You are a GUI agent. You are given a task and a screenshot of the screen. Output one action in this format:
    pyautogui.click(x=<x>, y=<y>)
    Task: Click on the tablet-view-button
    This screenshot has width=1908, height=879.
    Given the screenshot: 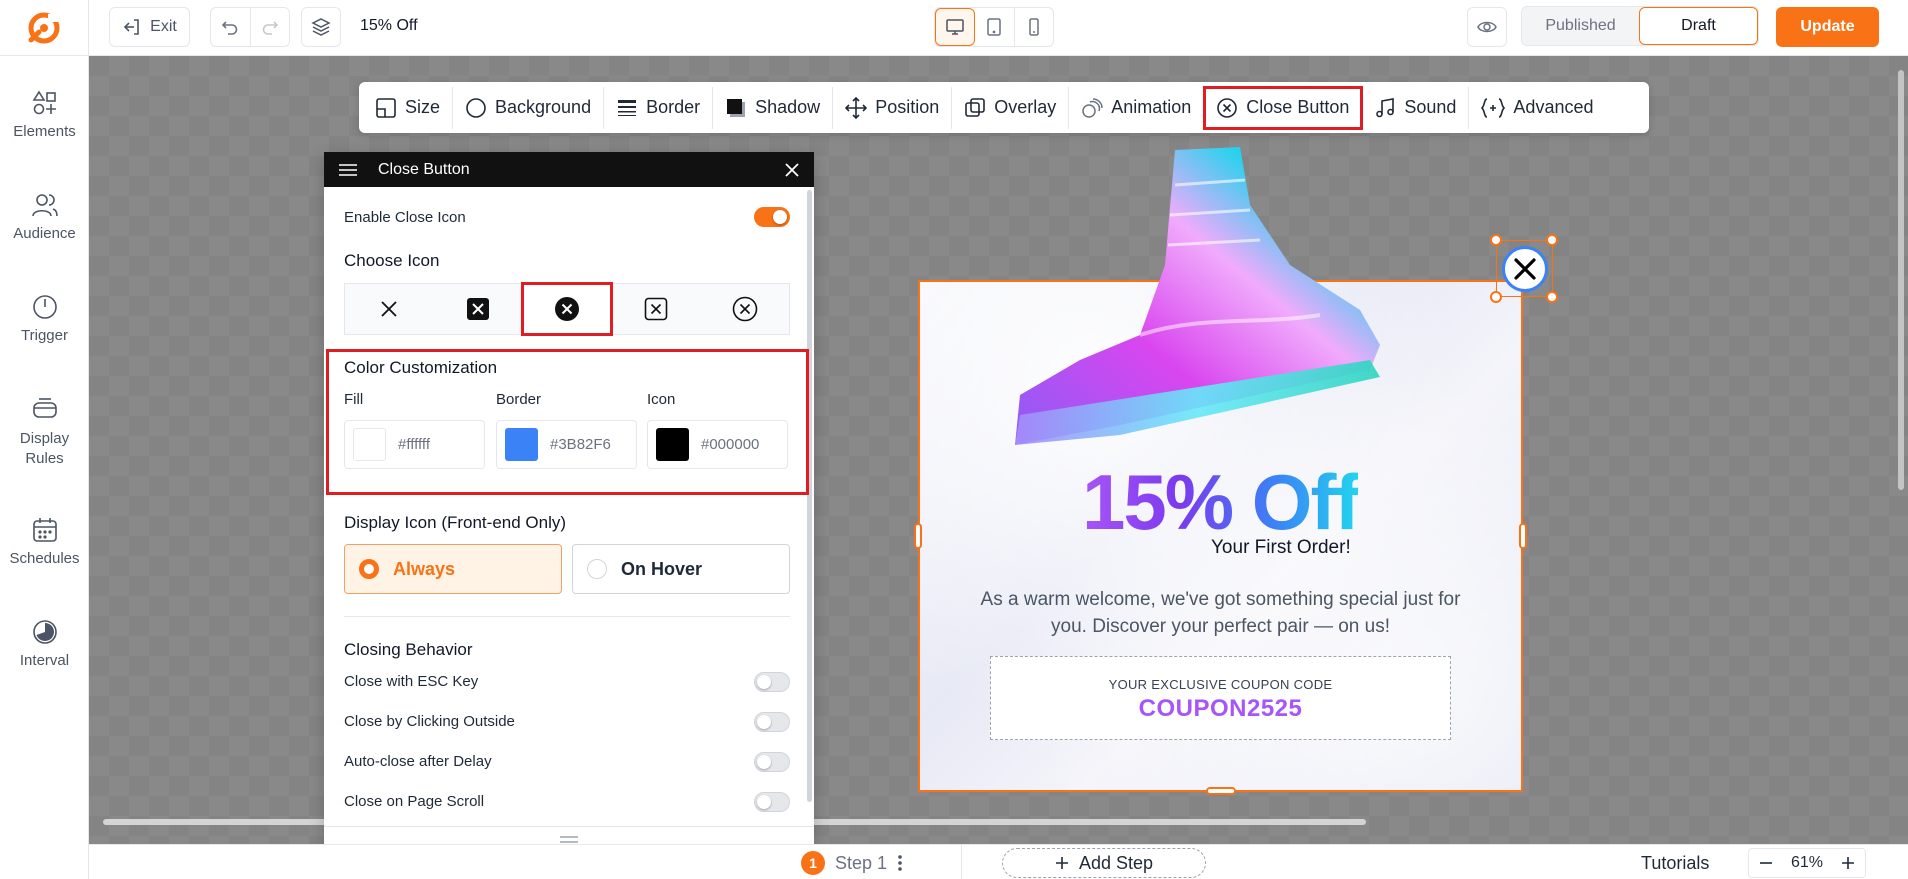 What is the action you would take?
    pyautogui.click(x=995, y=27)
    